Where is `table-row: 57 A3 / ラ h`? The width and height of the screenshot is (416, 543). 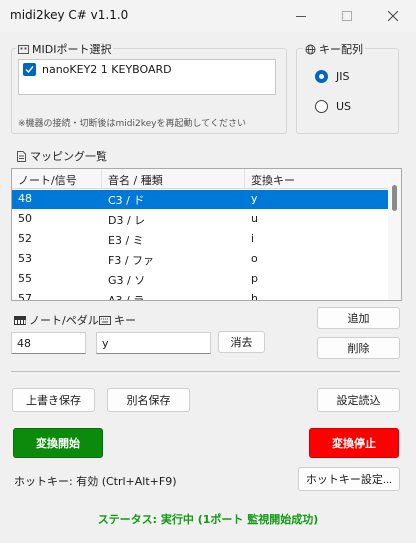
table-row: 57 A3 / ラ h is located at coordinates (200, 295).